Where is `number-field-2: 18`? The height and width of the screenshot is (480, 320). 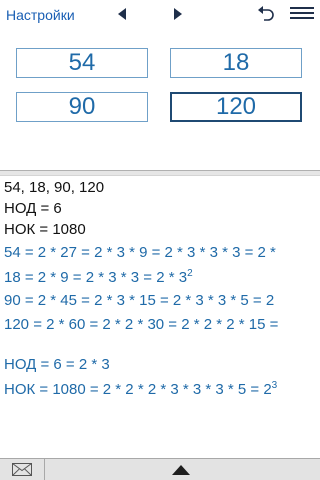
number-field-2: 18 is located at coordinates (236, 63).